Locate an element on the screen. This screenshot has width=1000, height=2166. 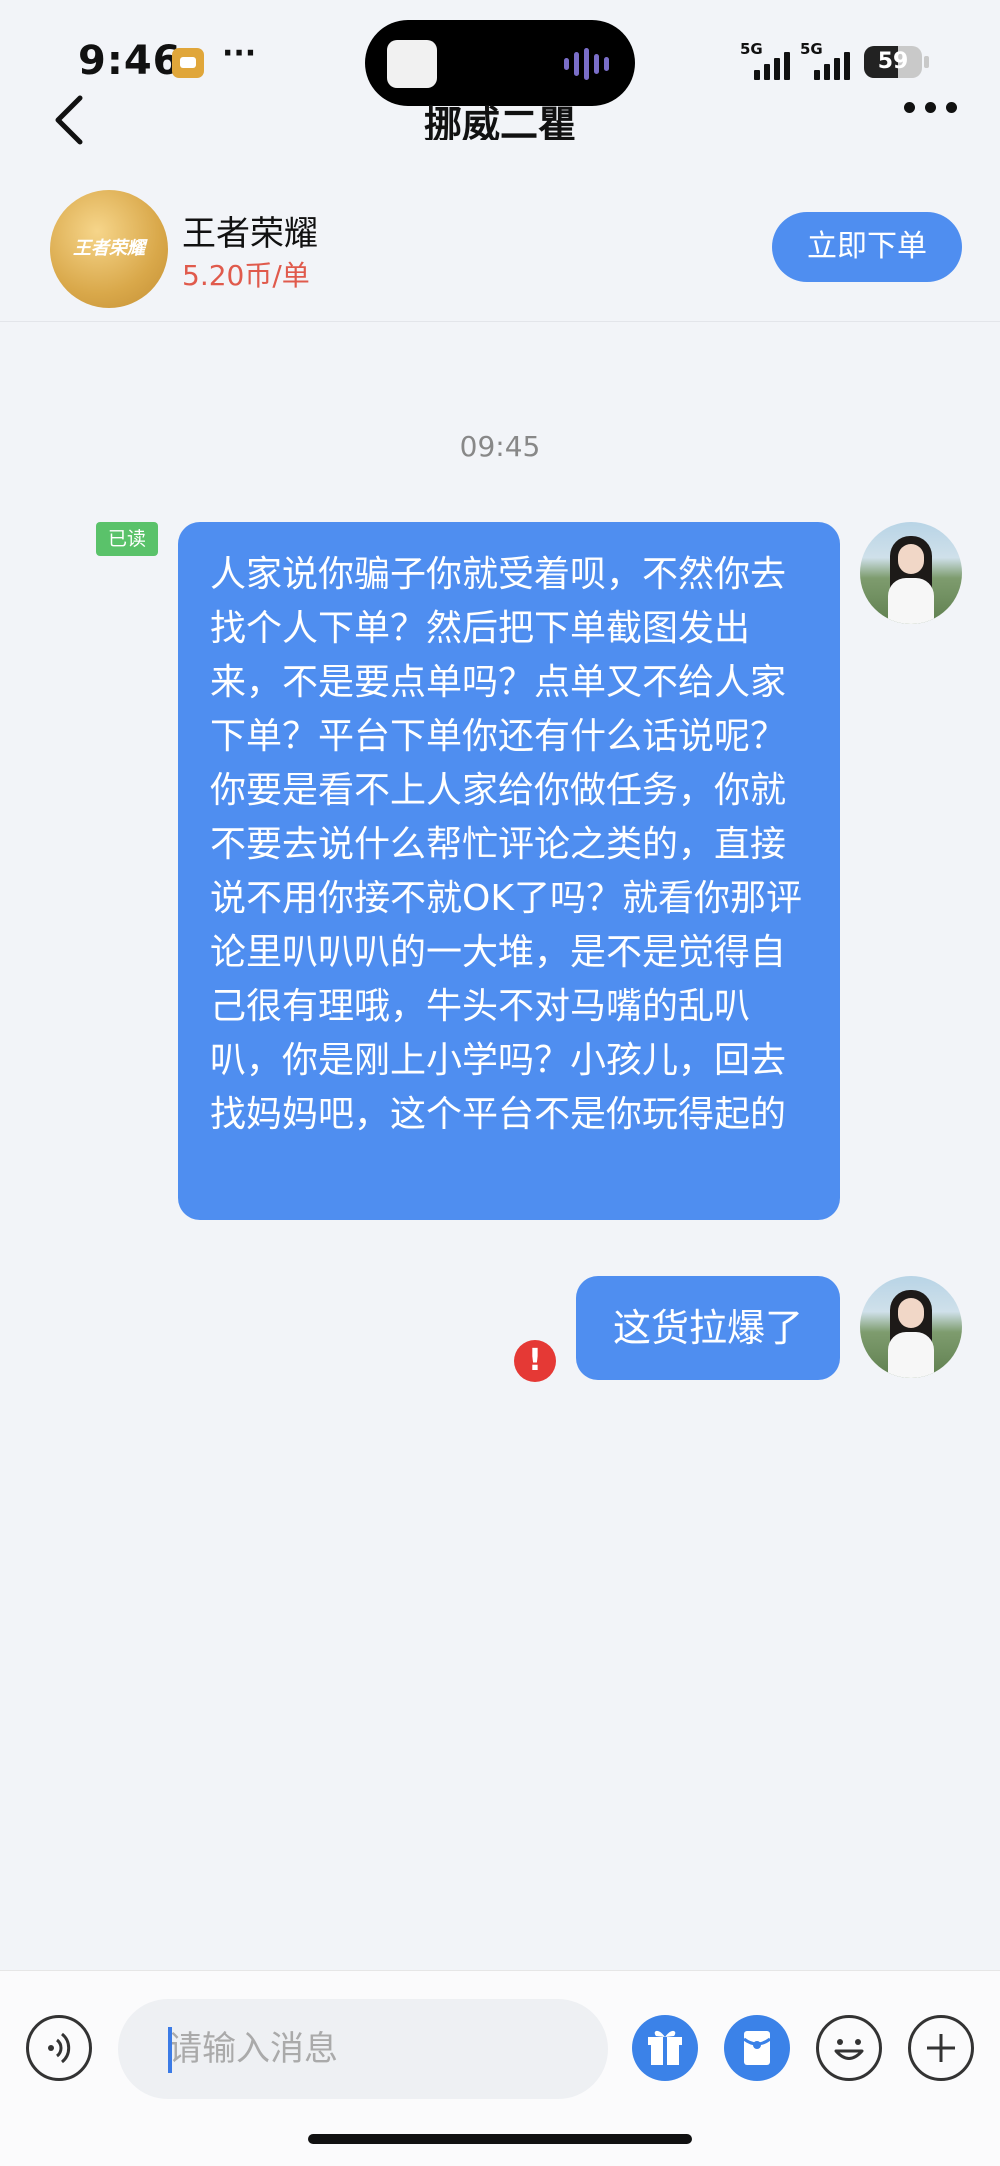
red-packet-icon is located at coordinates (757, 2048).